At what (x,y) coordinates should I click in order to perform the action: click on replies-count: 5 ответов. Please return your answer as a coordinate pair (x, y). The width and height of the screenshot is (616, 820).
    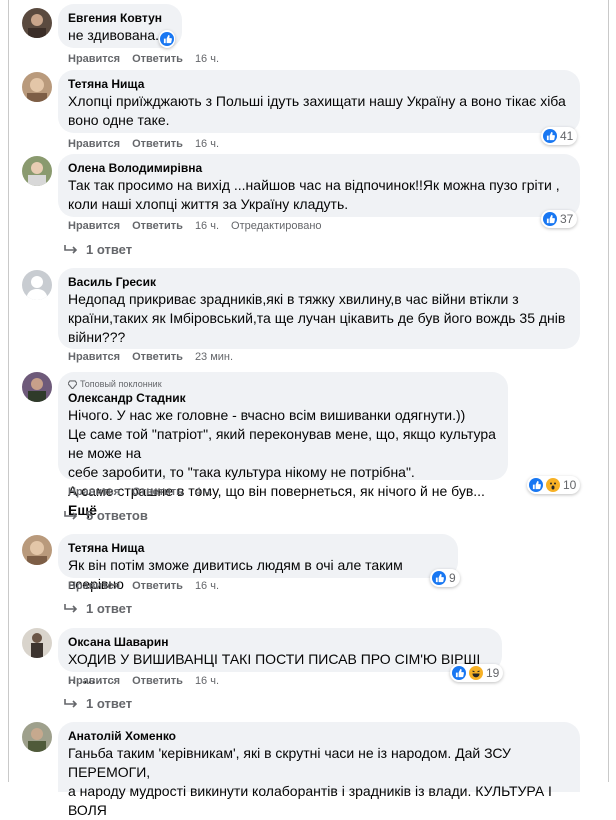
    Looking at the image, I should click on (117, 515).